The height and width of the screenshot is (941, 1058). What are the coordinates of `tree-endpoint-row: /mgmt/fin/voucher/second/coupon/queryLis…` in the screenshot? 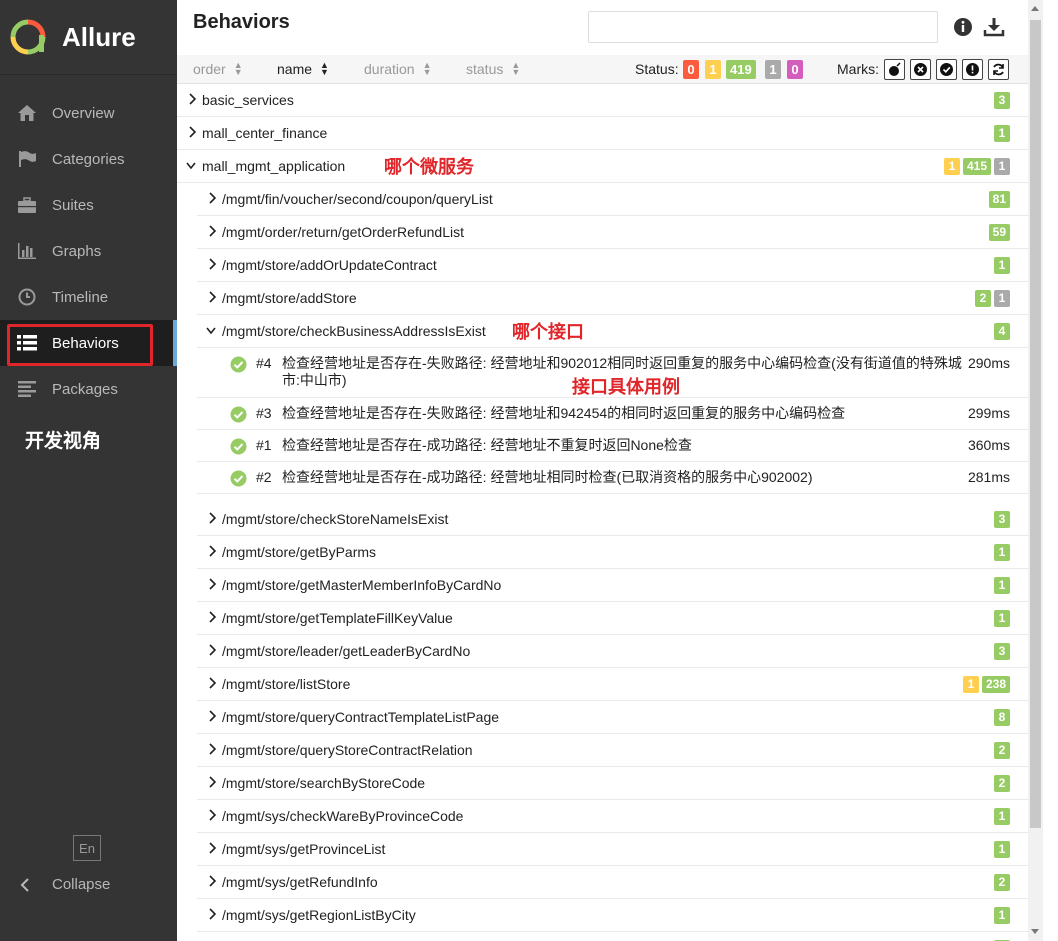 It's located at (612, 199).